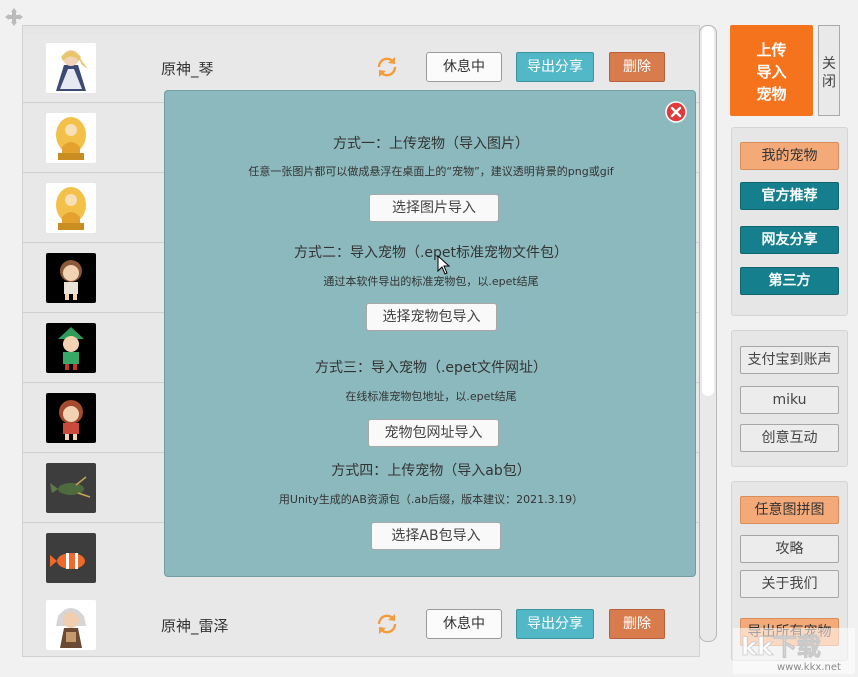  What do you see at coordinates (789, 156) in the screenshot?
I see `my-pets-button: 我的宠物` at bounding box center [789, 156].